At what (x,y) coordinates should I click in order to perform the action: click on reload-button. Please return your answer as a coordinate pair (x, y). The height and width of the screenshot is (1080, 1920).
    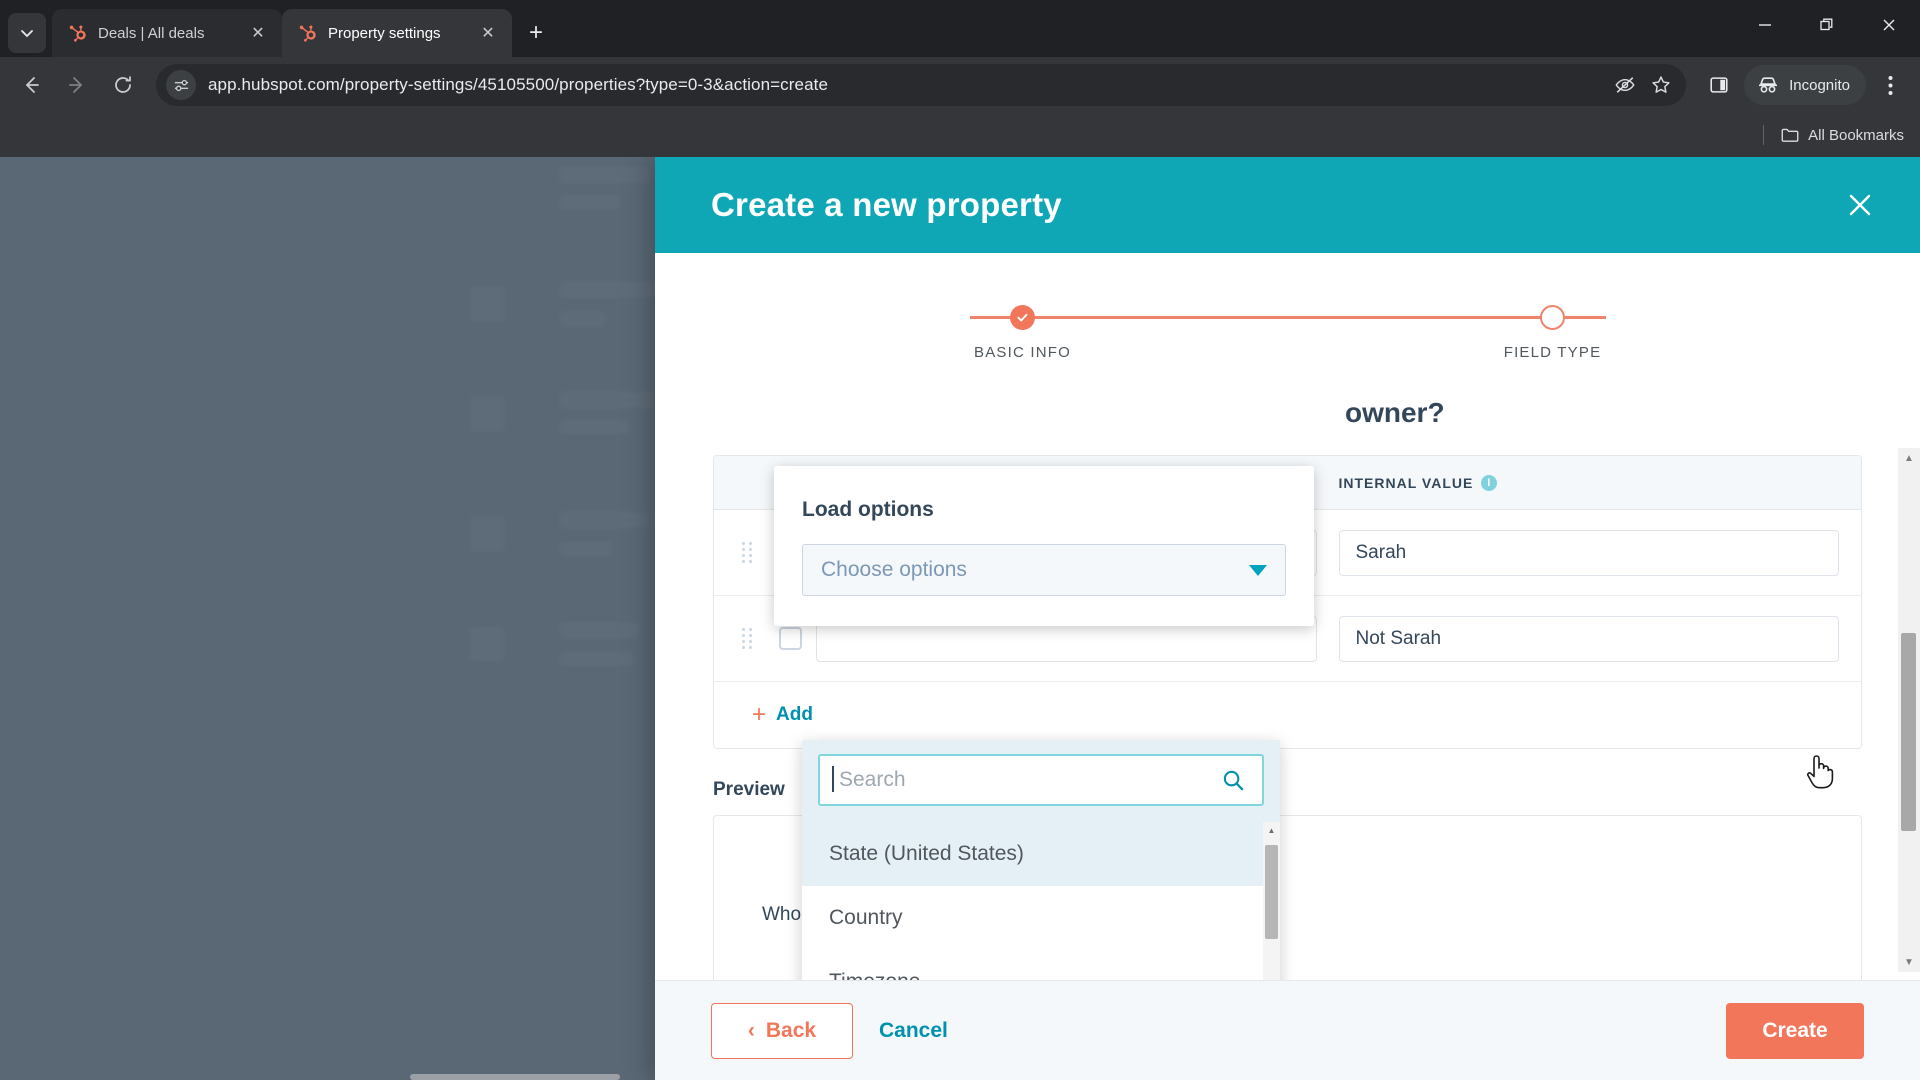
    Looking at the image, I should click on (123, 85).